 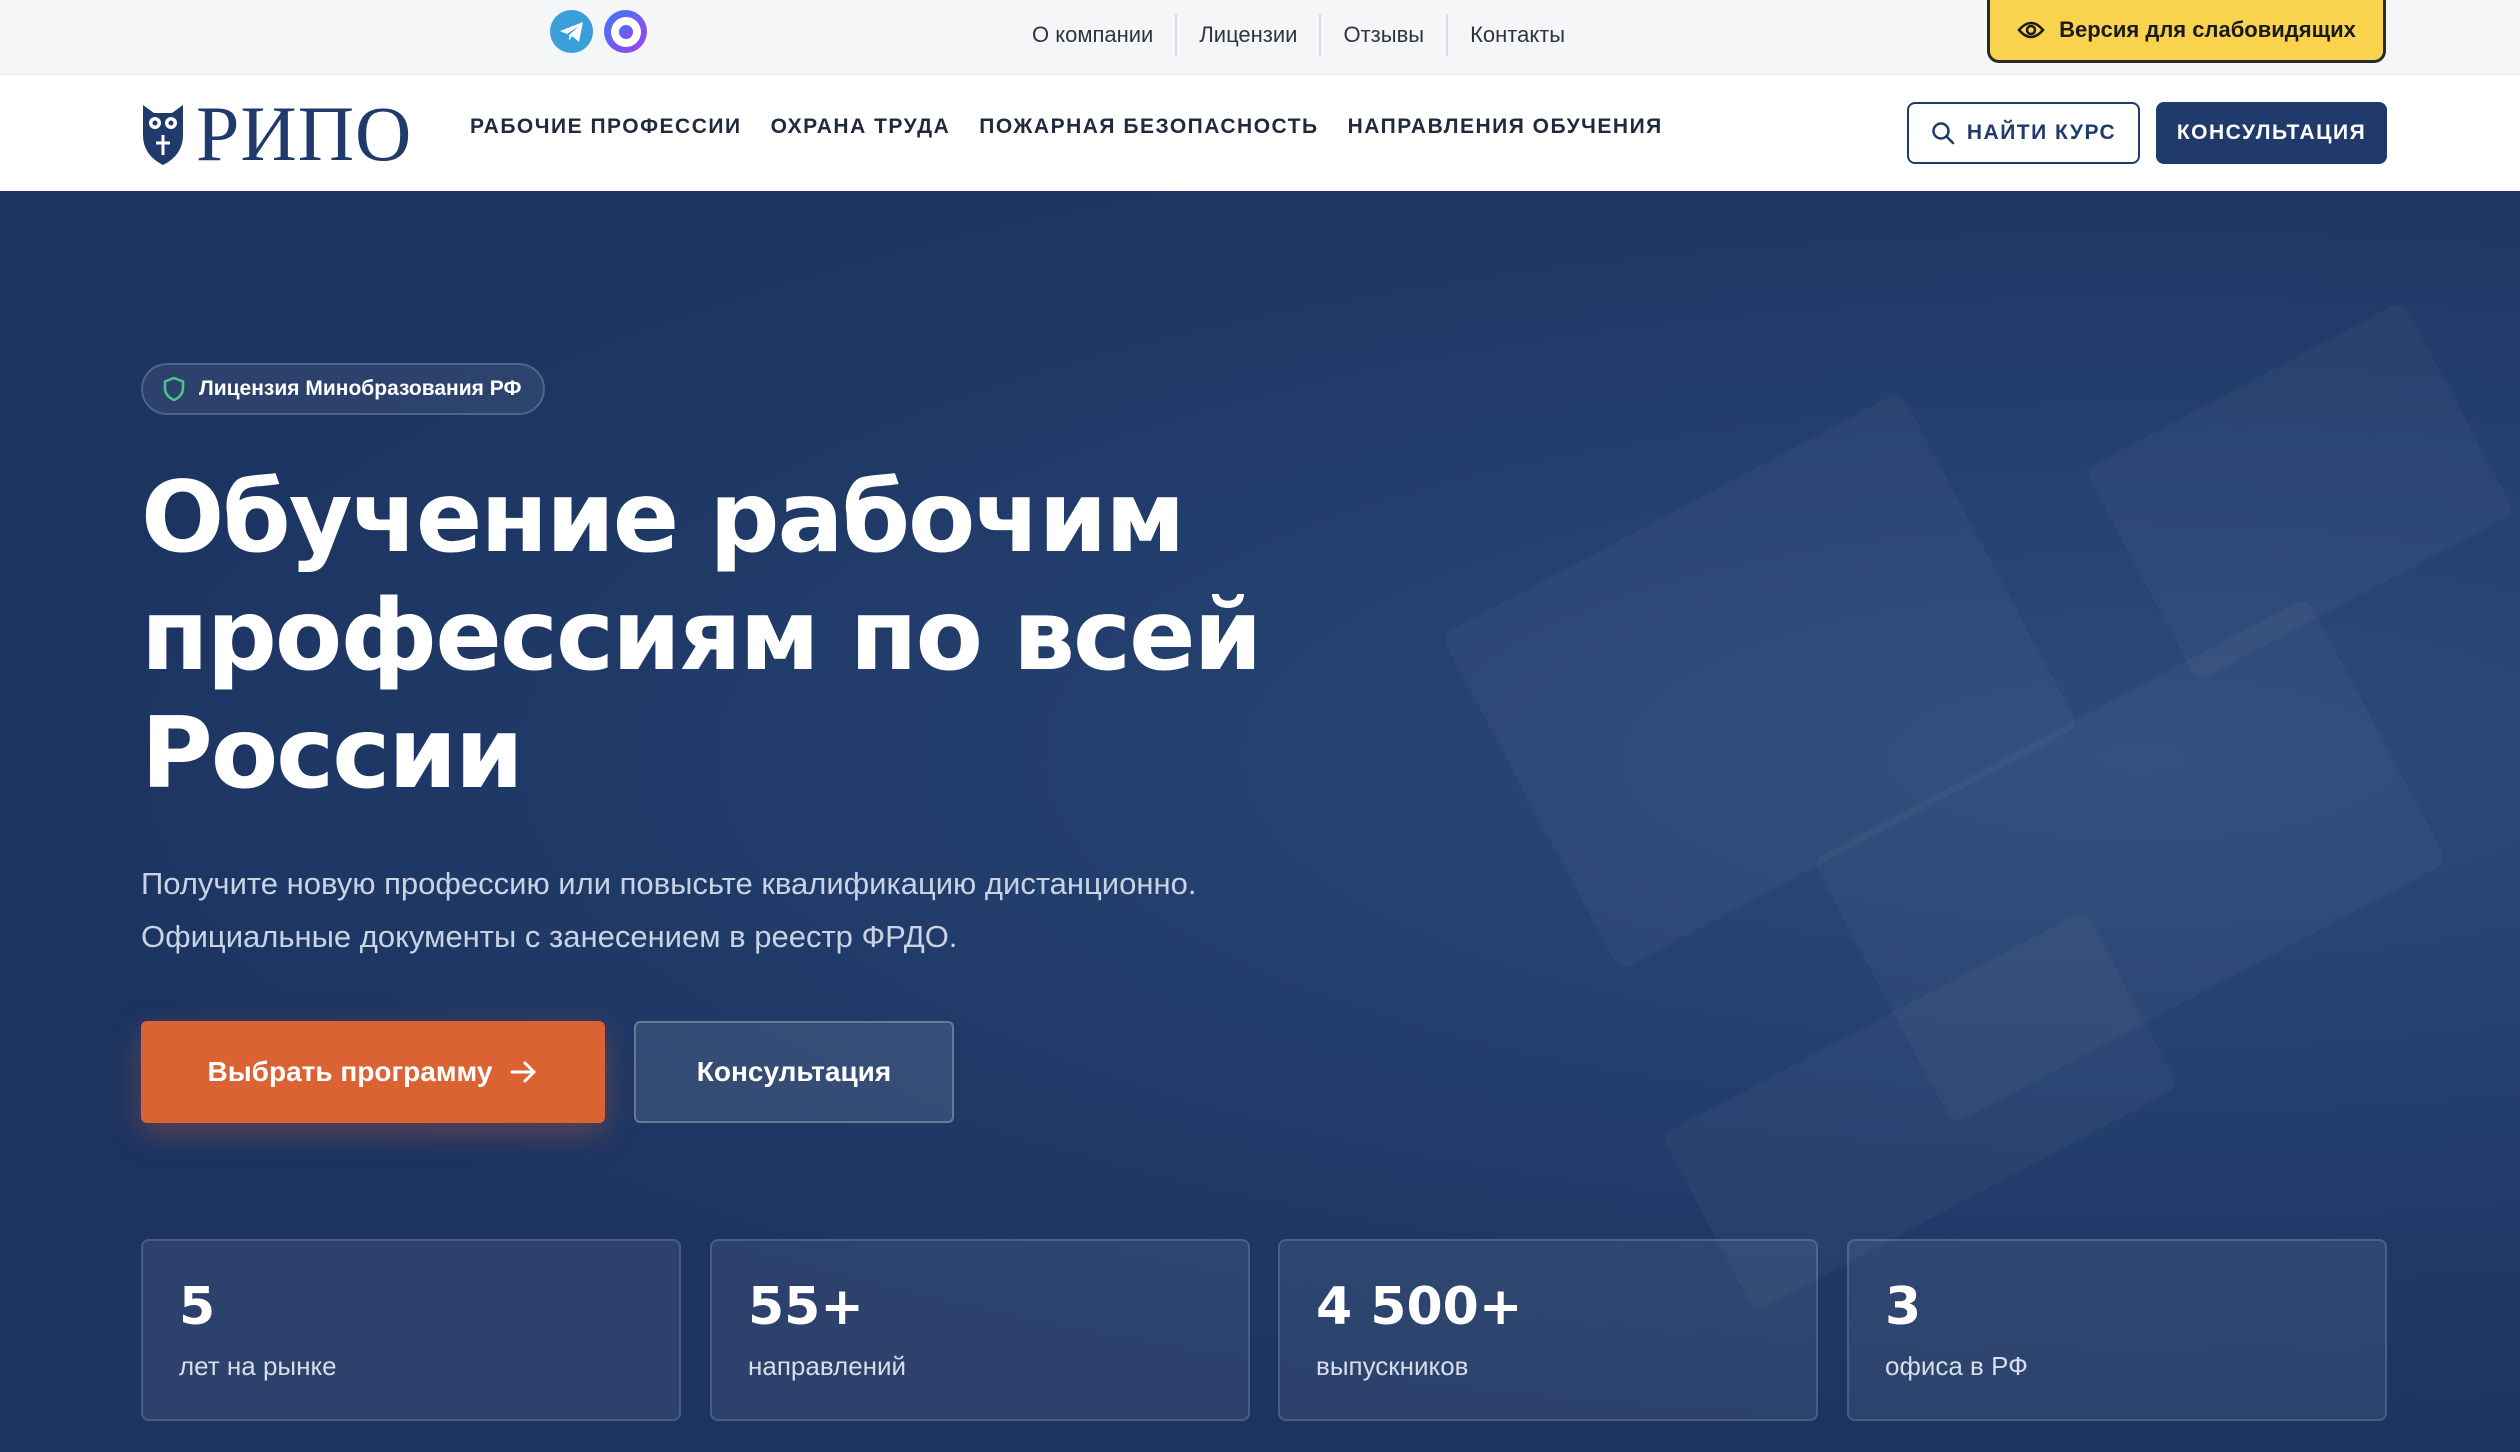 What do you see at coordinates (2271, 133) in the screenshot?
I see `nav-consultation-button: КОНСУЛЬТАЦИЯ` at bounding box center [2271, 133].